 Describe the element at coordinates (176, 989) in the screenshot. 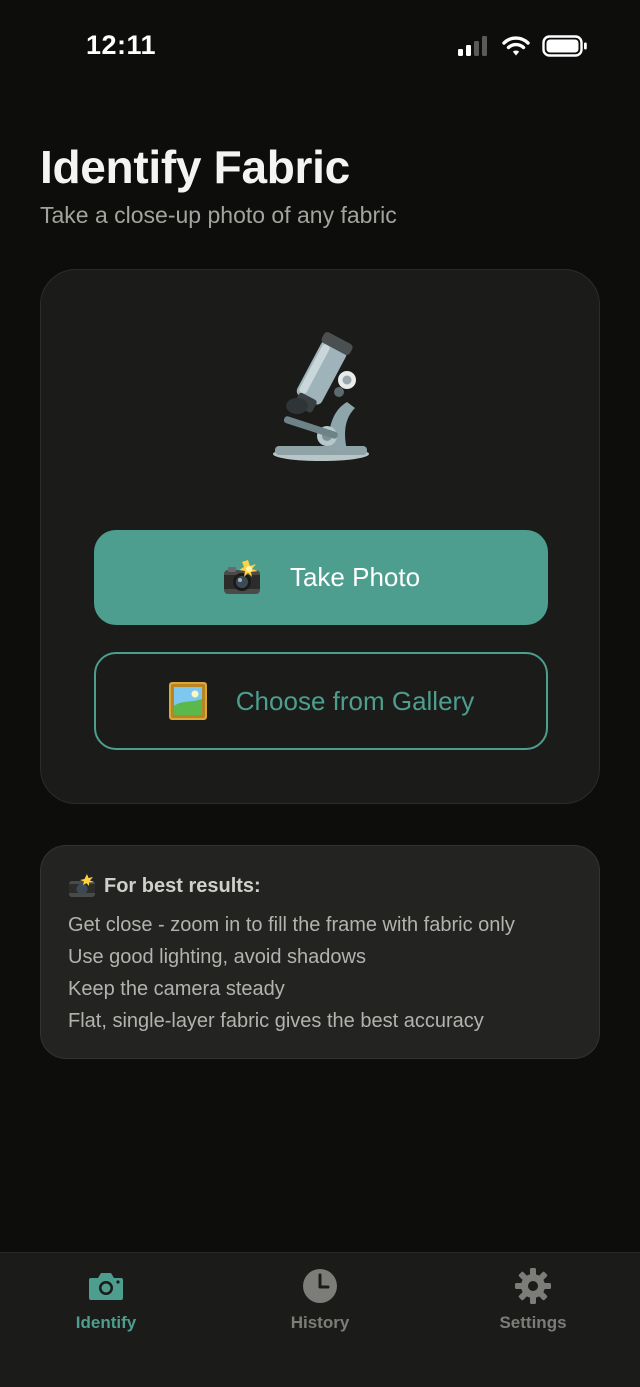

I see `tip-item: Keep the camera steady` at that location.